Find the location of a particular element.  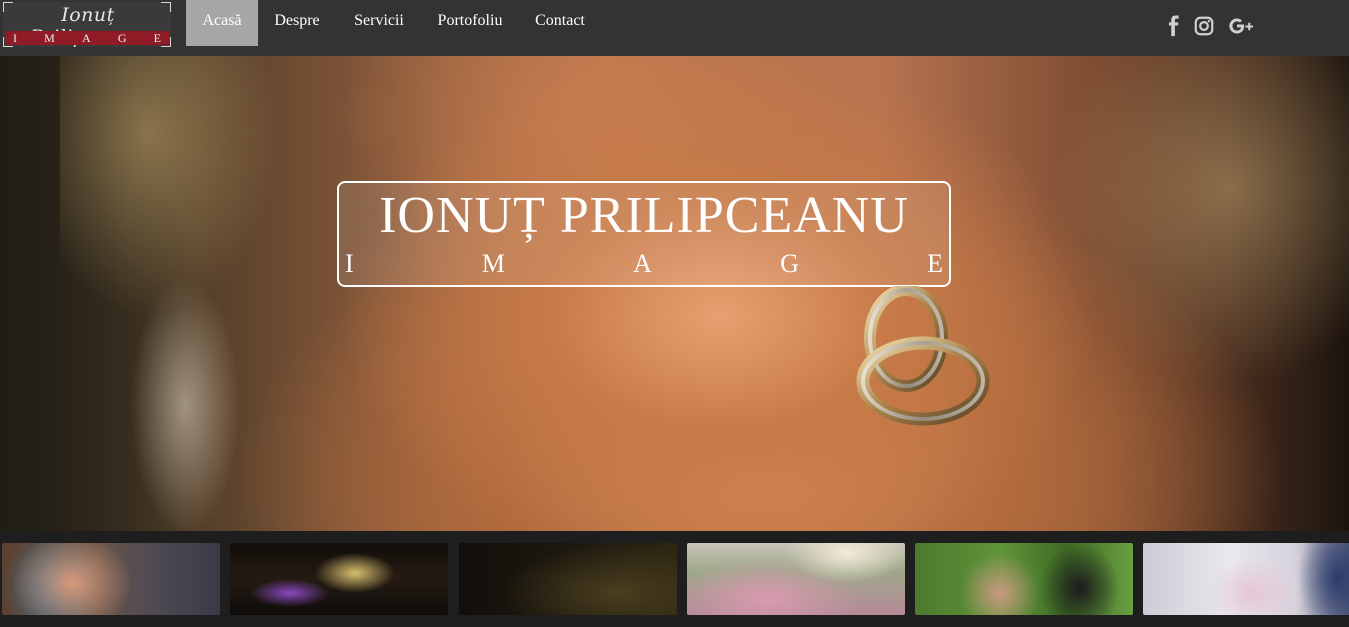

hero-subtitle-letter: M is located at coordinates (493, 263).